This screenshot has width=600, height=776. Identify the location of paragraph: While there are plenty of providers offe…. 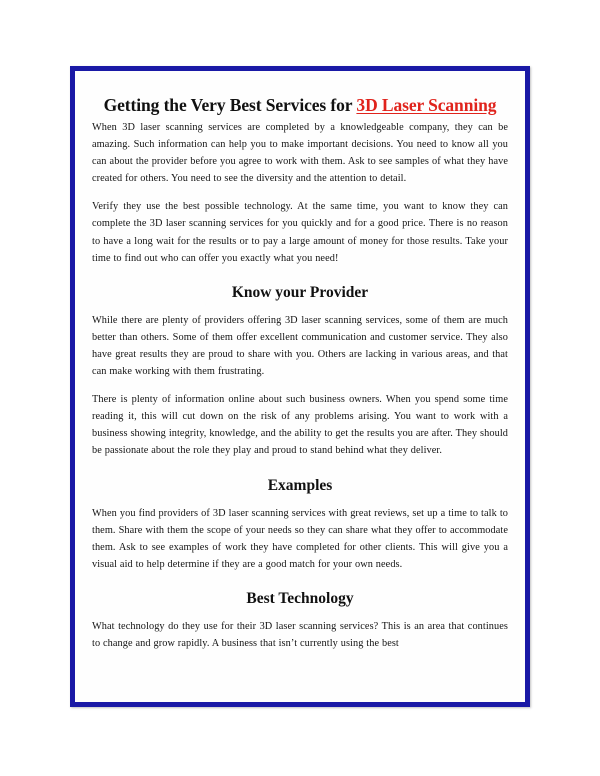
(300, 346).